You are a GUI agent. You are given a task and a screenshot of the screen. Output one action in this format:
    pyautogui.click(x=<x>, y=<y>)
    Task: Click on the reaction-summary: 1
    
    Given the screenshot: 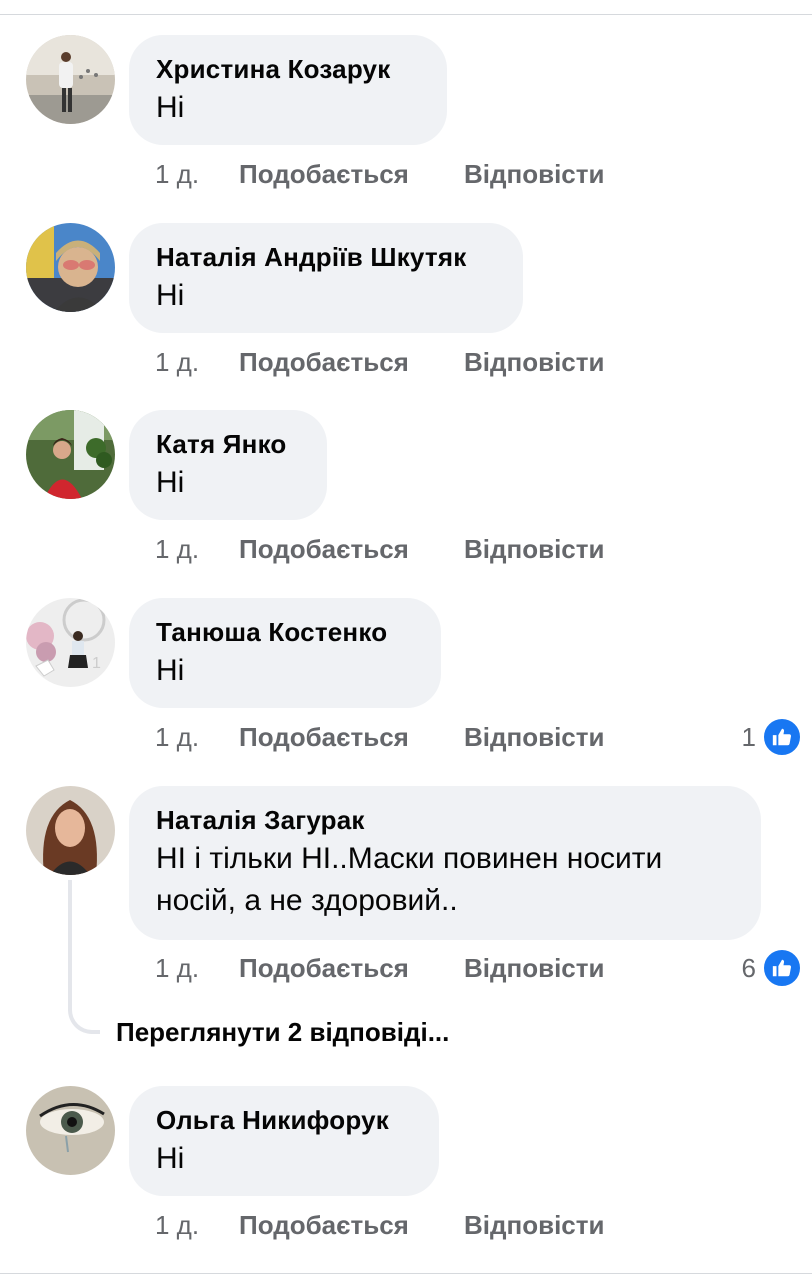 What is the action you would take?
    pyautogui.click(x=771, y=737)
    